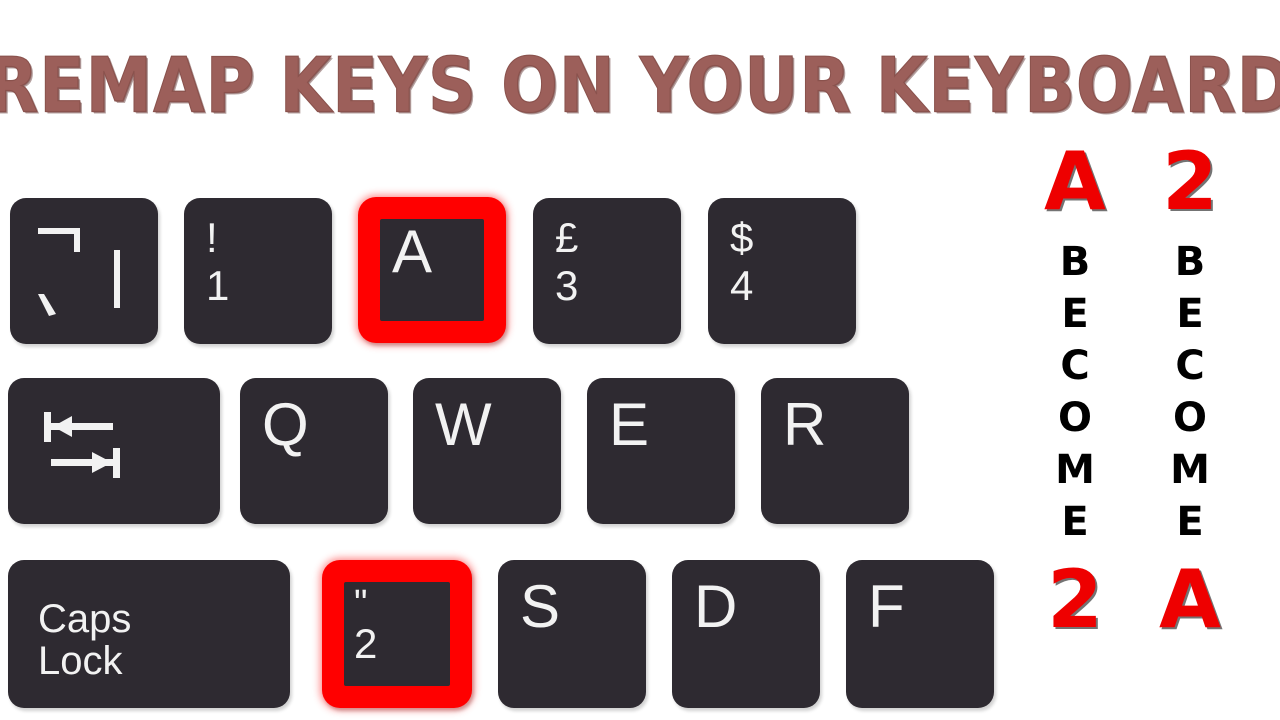 The width and height of the screenshot is (1280, 720). I want to click on remap-right-becomes-letter: C, so click(1190, 366).